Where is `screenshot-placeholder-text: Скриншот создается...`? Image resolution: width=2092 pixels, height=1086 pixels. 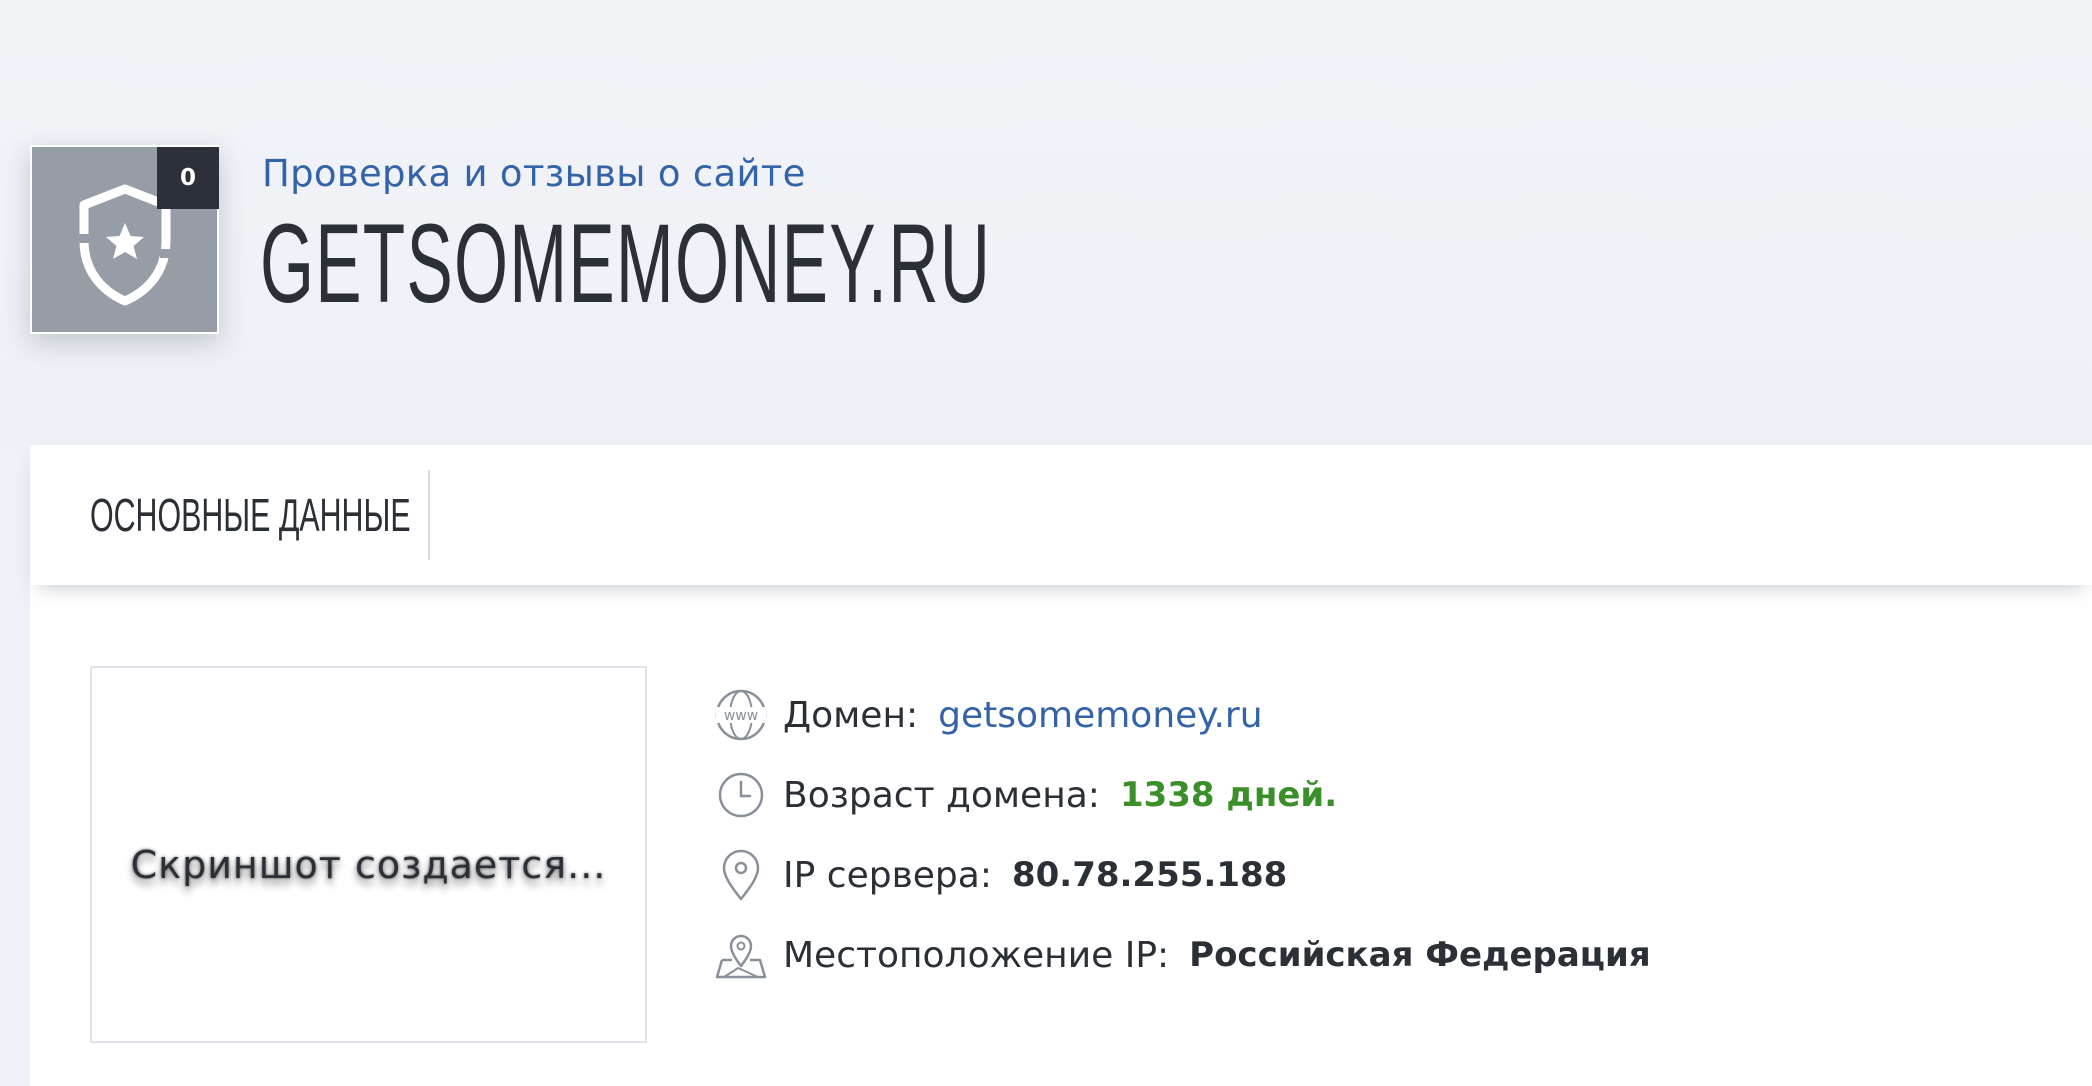 screenshot-placeholder-text: Скриншот создается... is located at coordinates (368, 864).